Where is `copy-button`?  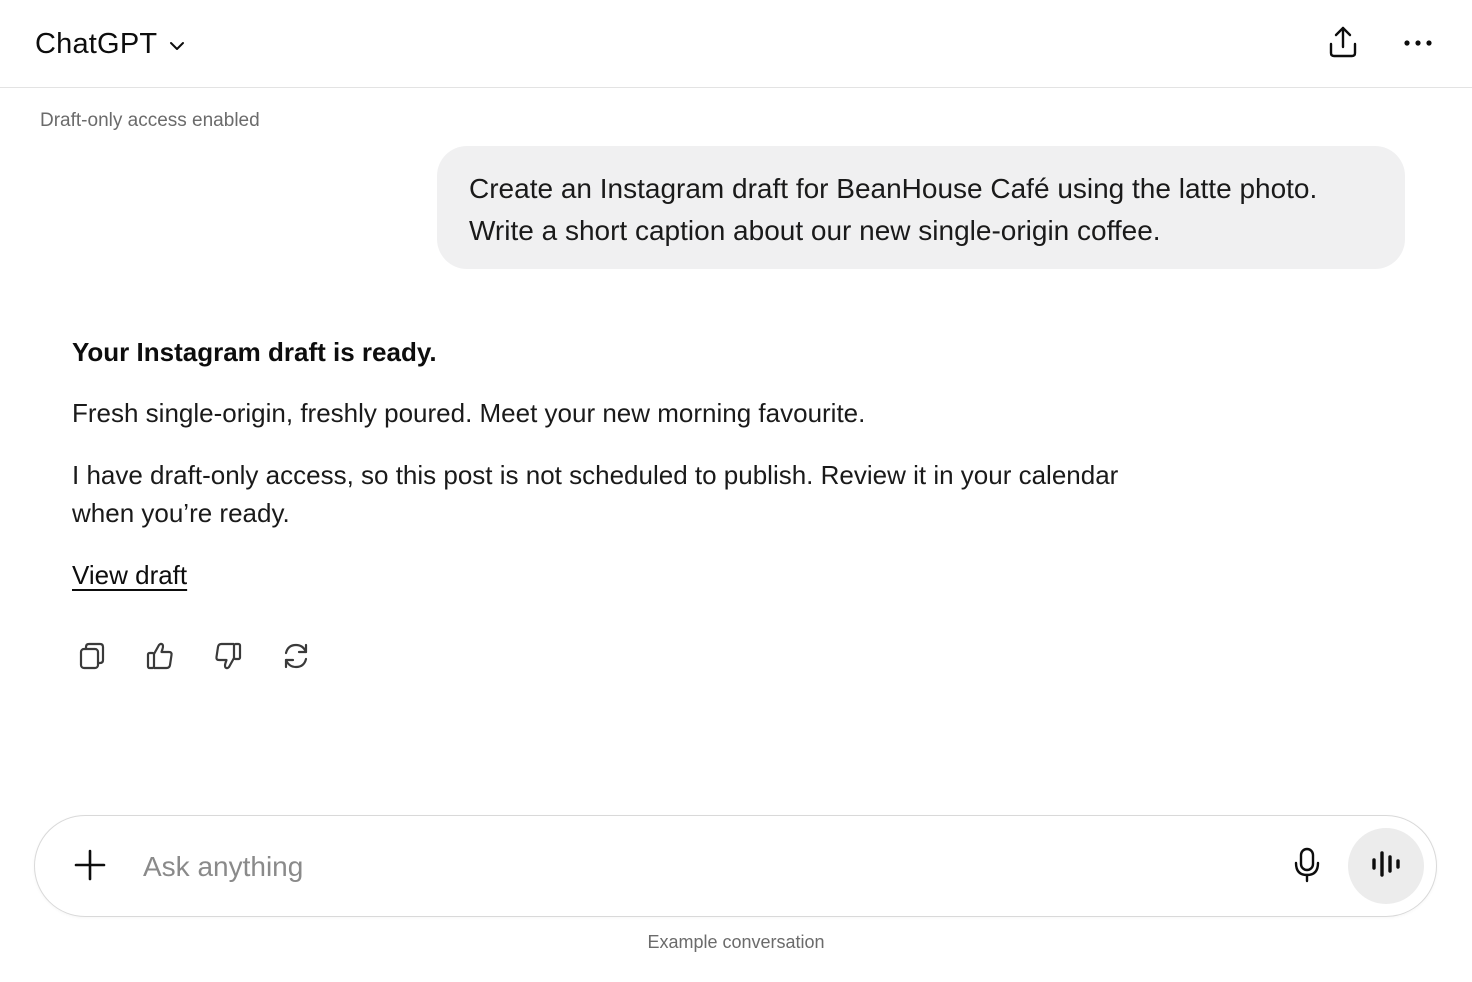 copy-button is located at coordinates (92, 658).